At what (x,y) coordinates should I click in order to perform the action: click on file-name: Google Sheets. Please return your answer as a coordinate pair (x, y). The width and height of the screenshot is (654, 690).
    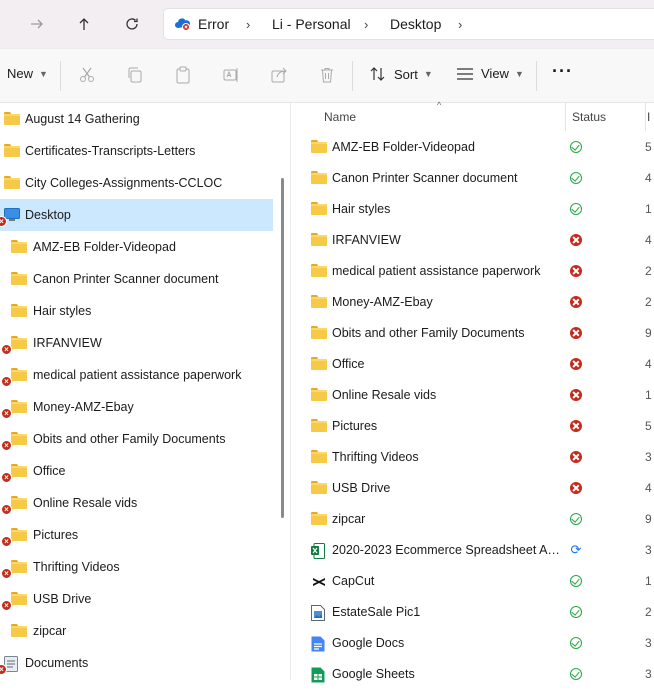
    Looking at the image, I should click on (373, 674).